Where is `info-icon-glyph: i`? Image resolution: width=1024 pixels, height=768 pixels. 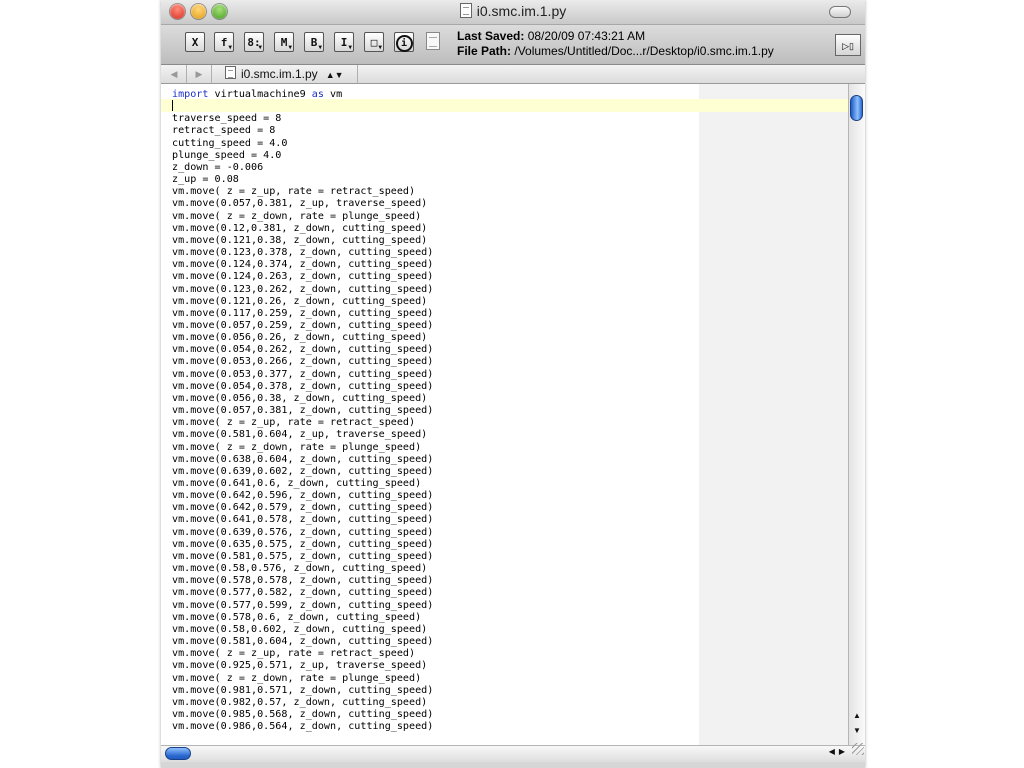
info-icon-glyph: i is located at coordinates (404, 43).